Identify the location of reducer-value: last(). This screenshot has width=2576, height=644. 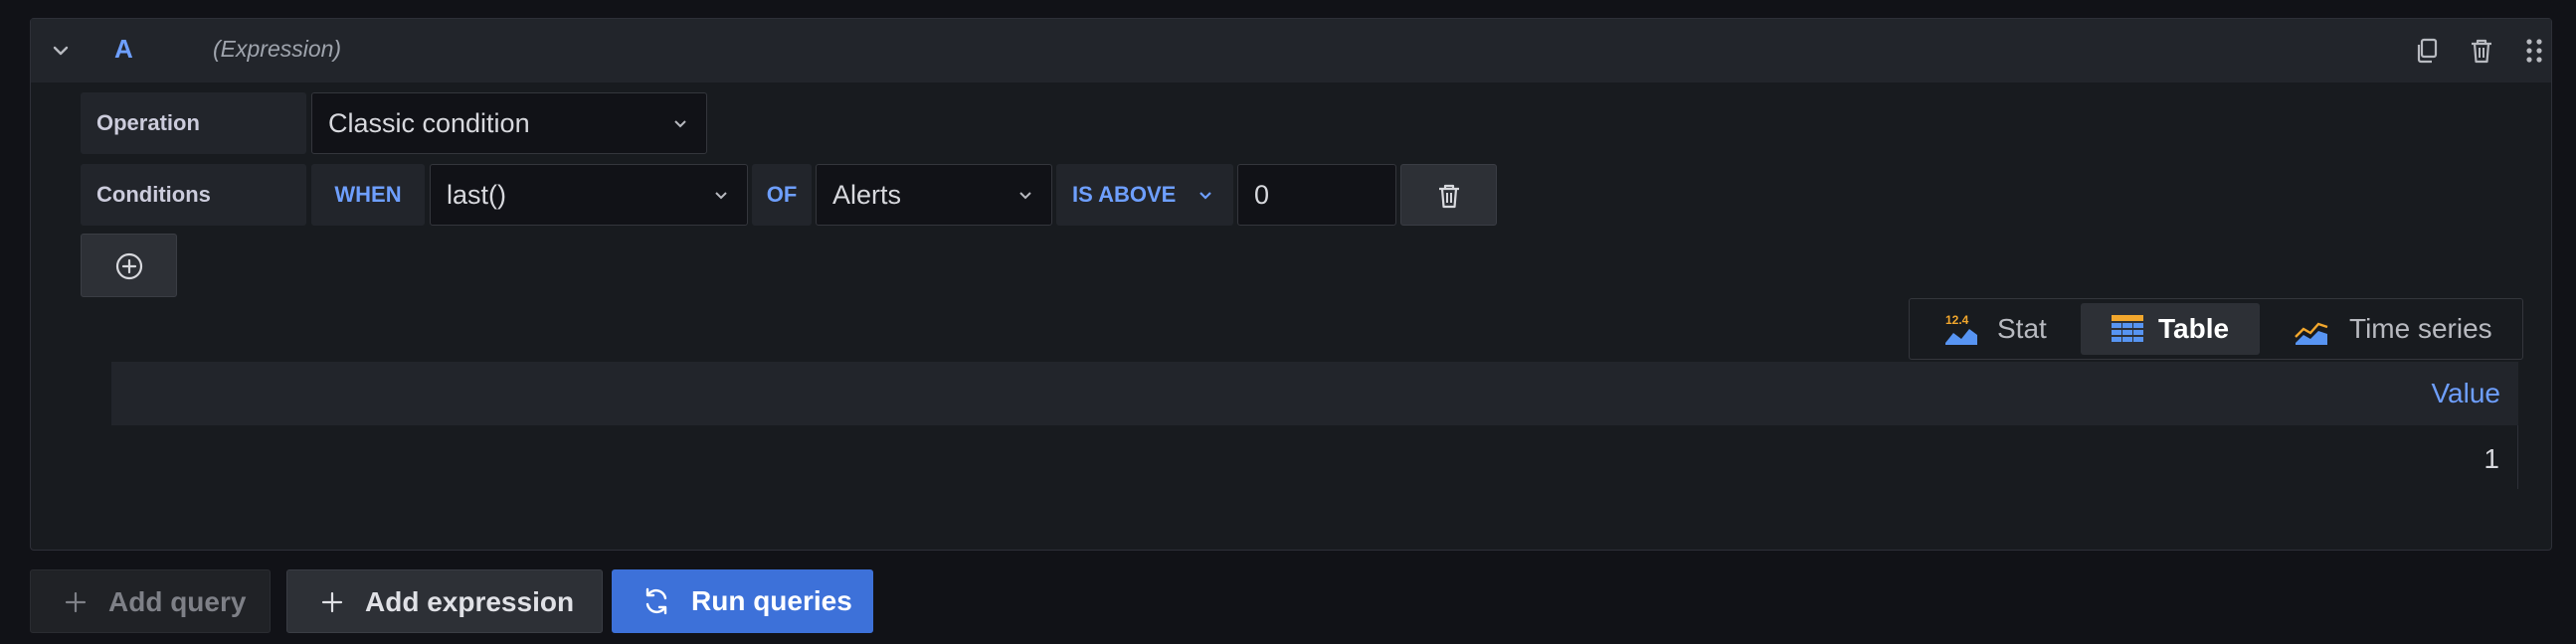
(476, 195).